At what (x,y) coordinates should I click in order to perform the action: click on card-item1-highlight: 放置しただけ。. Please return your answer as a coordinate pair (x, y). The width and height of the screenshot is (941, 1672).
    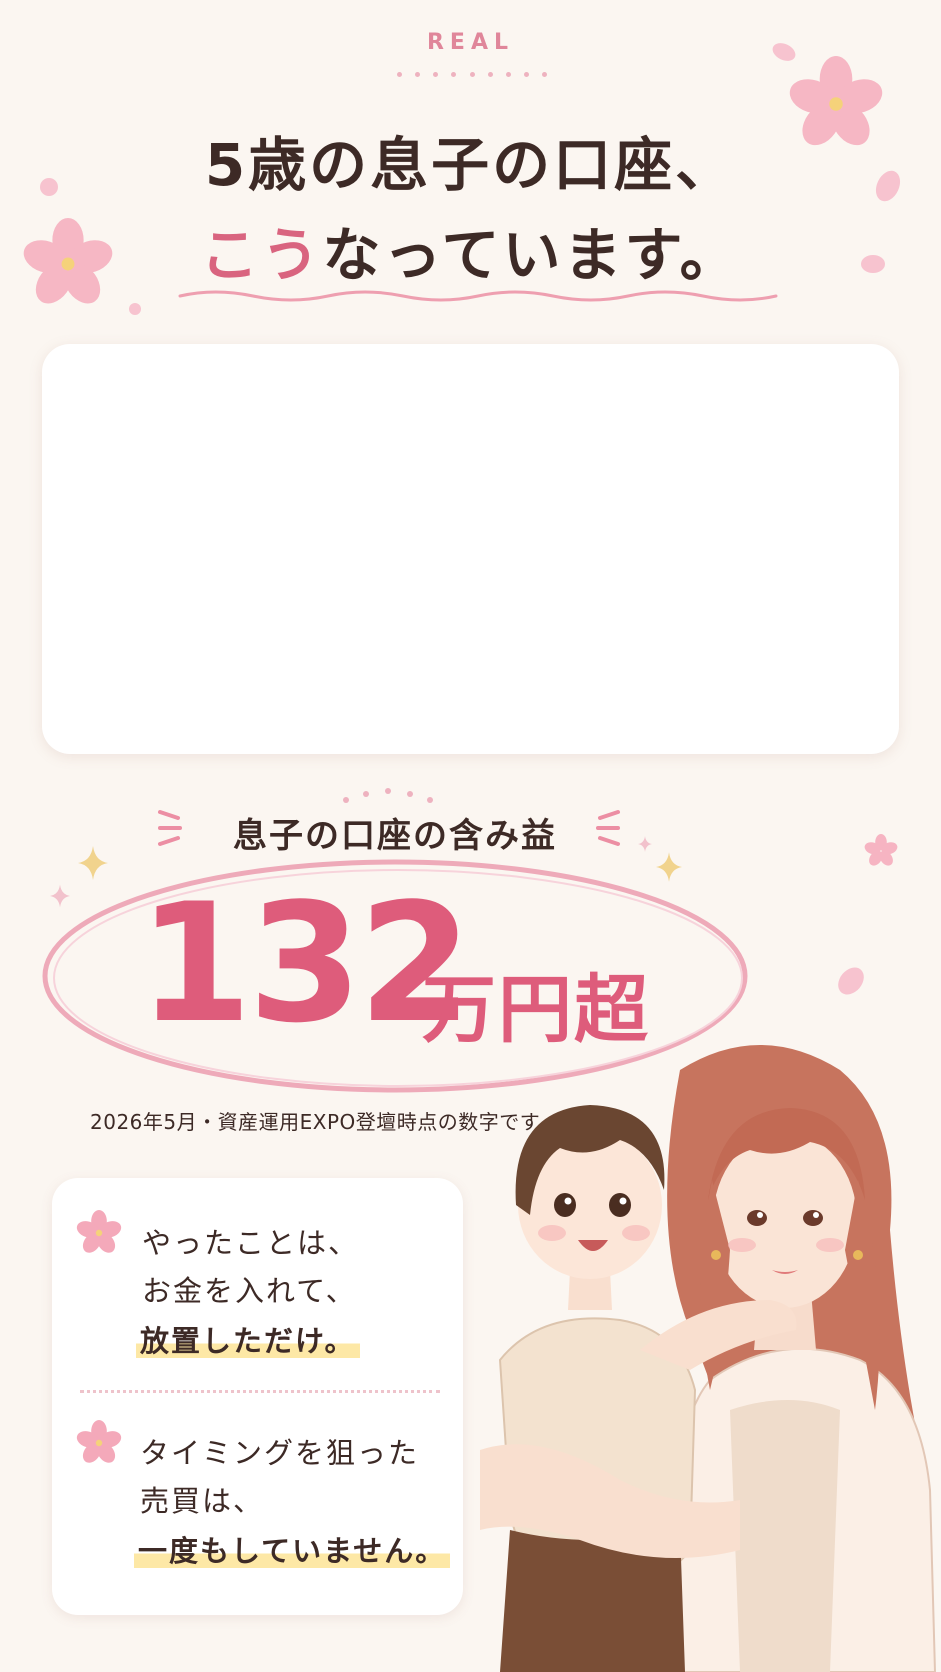
    Looking at the image, I should click on (248, 1339).